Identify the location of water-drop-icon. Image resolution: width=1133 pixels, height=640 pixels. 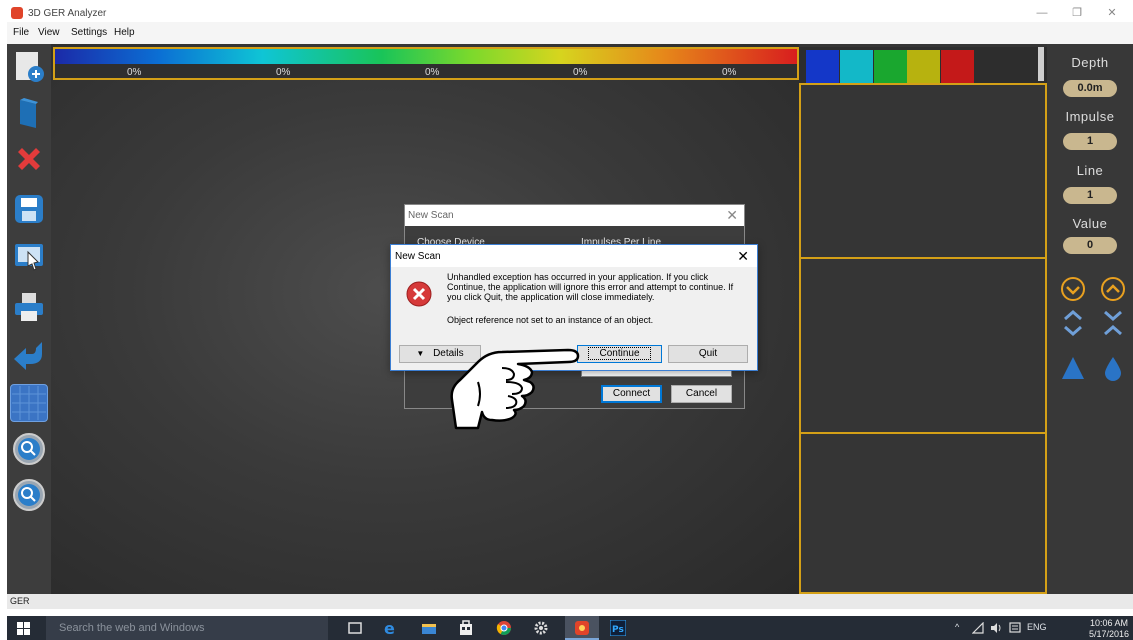
(1113, 368).